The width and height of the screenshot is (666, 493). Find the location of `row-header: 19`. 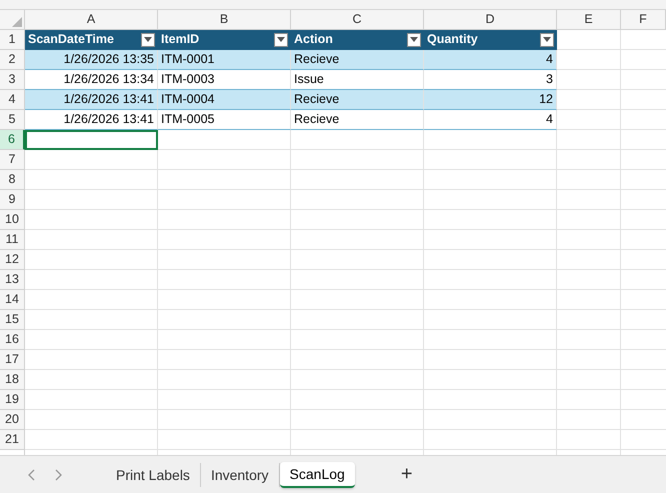

row-header: 19 is located at coordinates (12, 400).